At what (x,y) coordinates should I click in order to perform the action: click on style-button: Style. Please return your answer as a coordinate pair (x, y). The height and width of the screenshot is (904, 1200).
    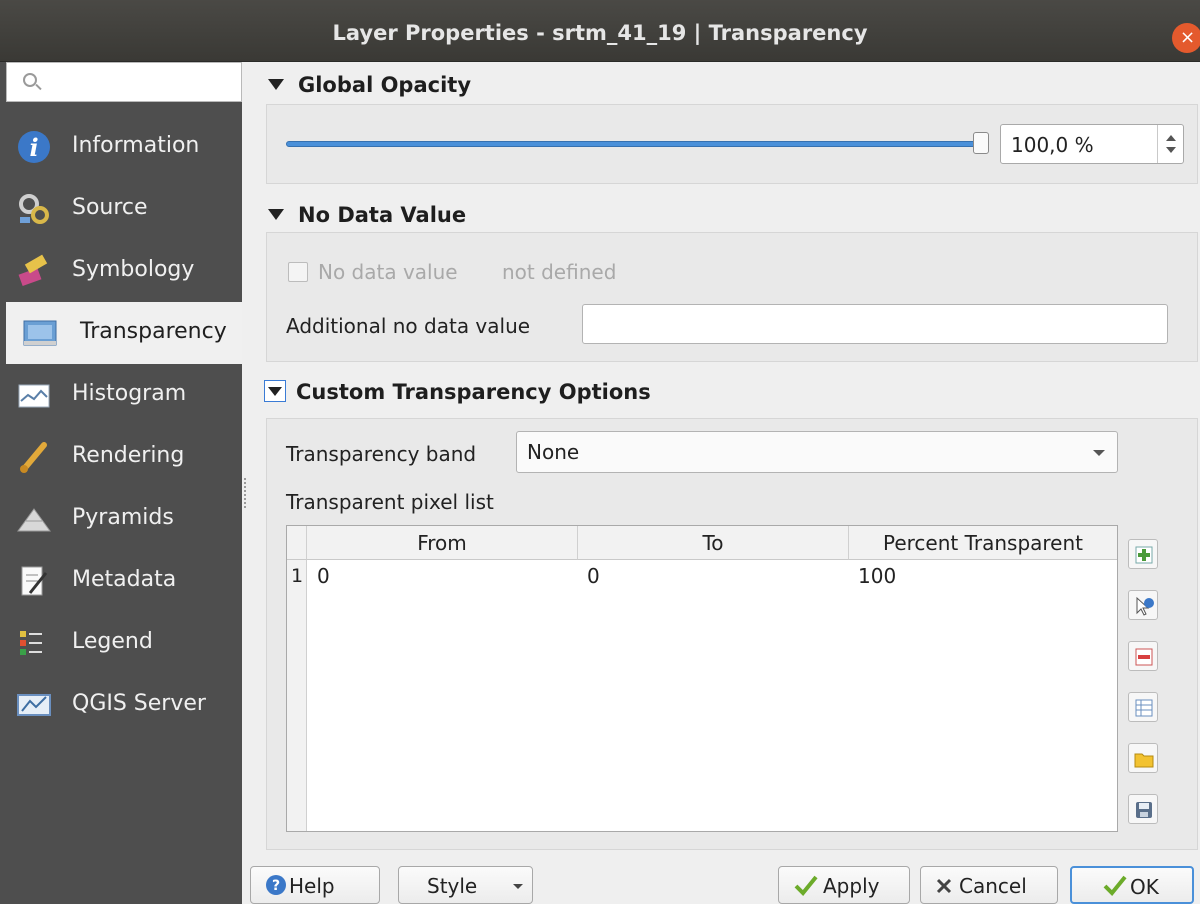
    Looking at the image, I should click on (465, 885).